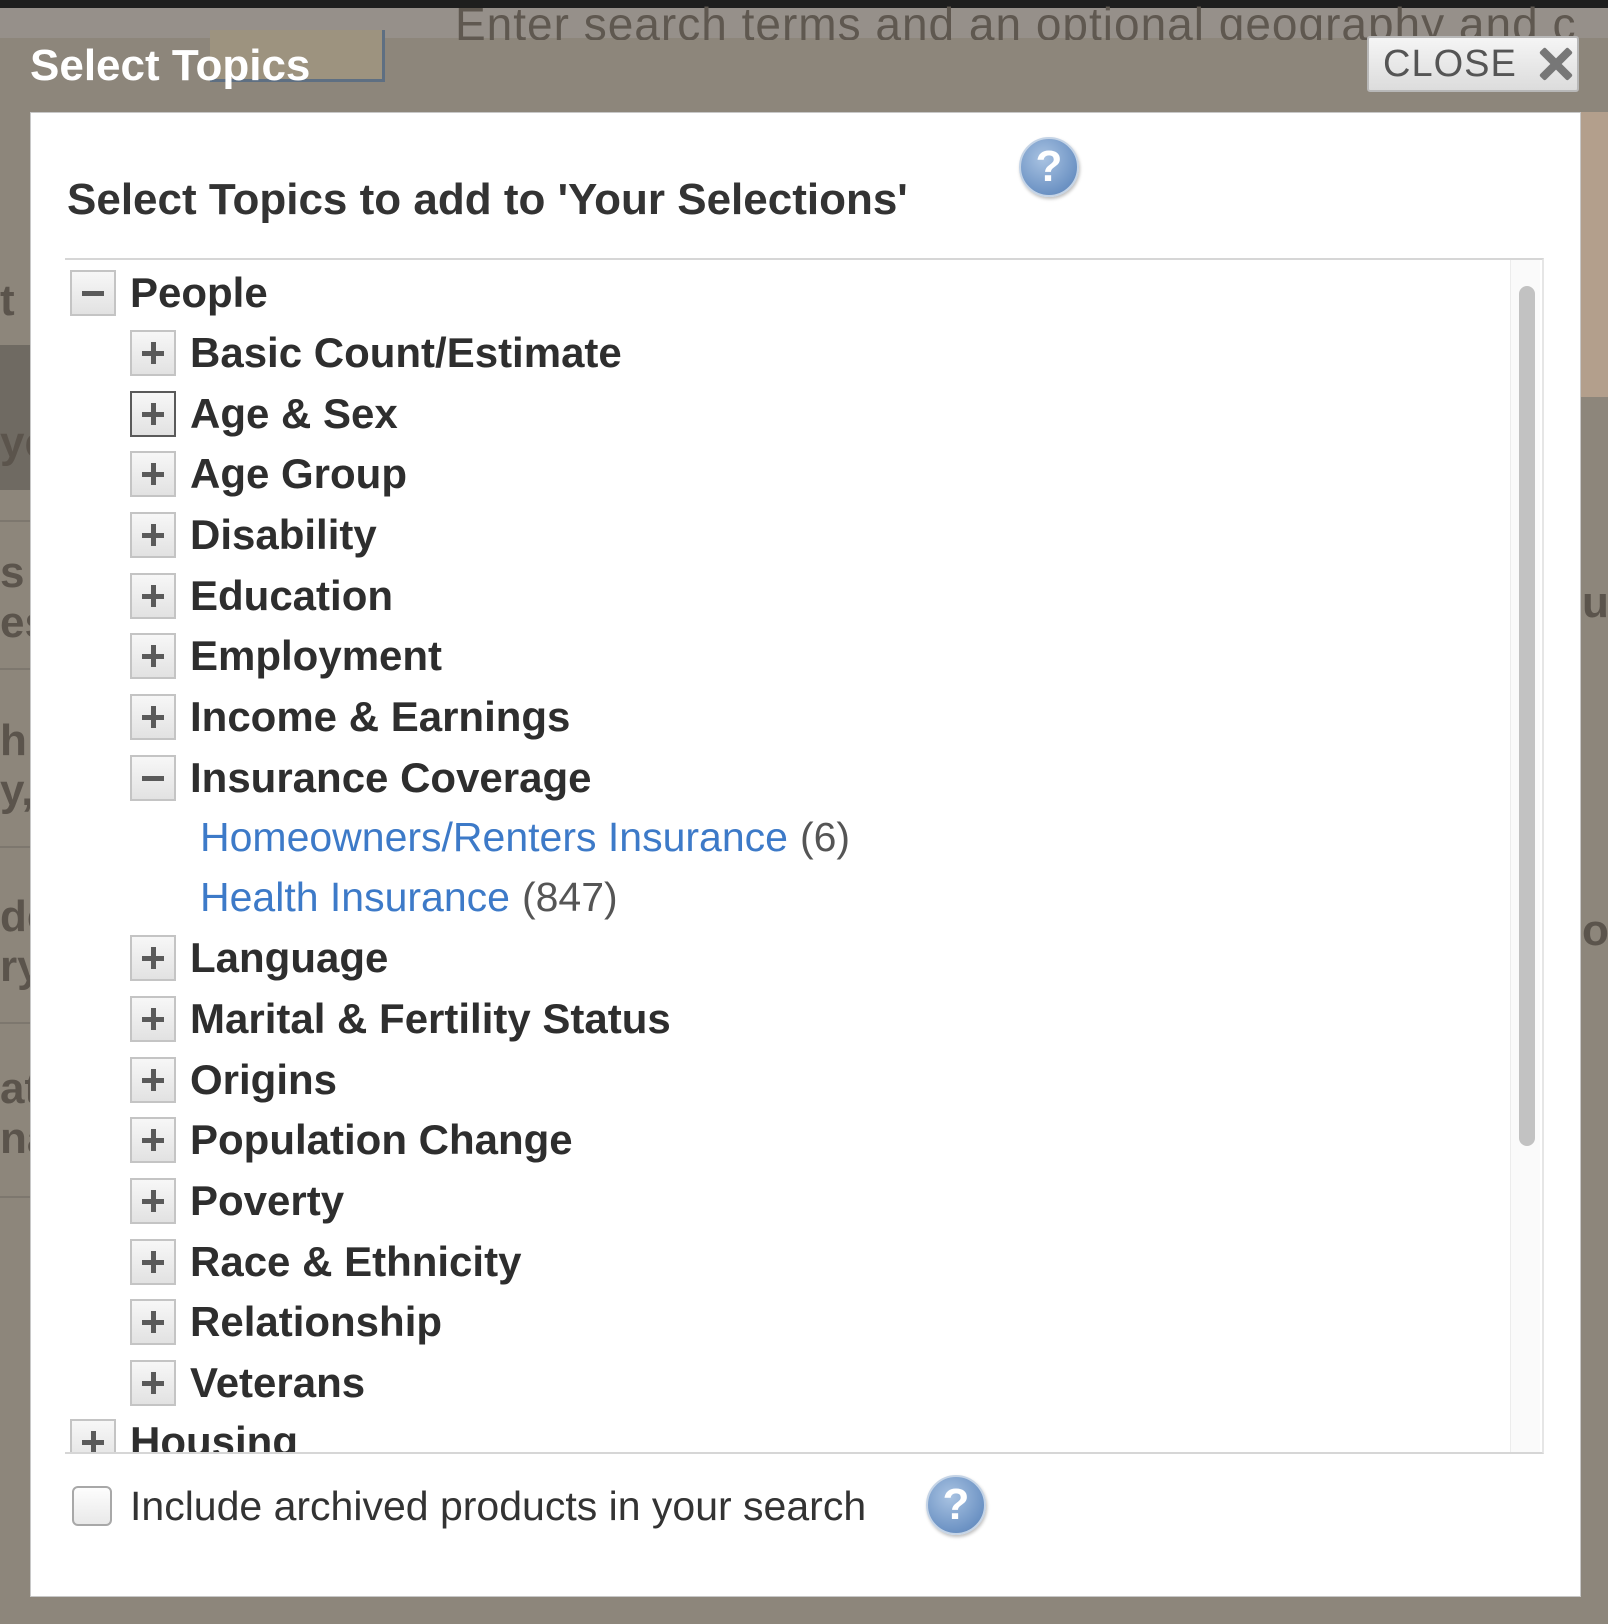  What do you see at coordinates (1450, 64) in the screenshot?
I see `close-label: CLOSE` at bounding box center [1450, 64].